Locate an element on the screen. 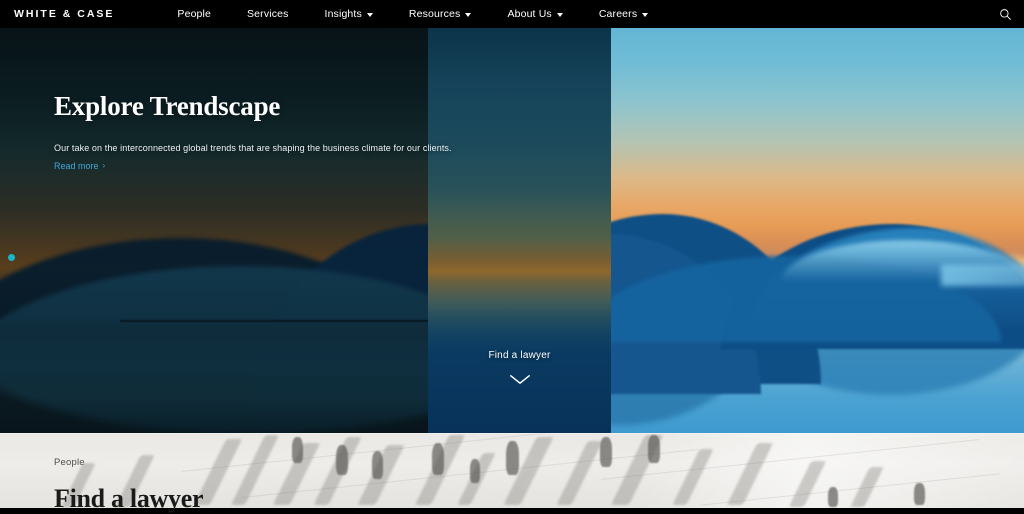 The image size is (1024, 514). nav-item-about-us: About Us is located at coordinates (534, 14).